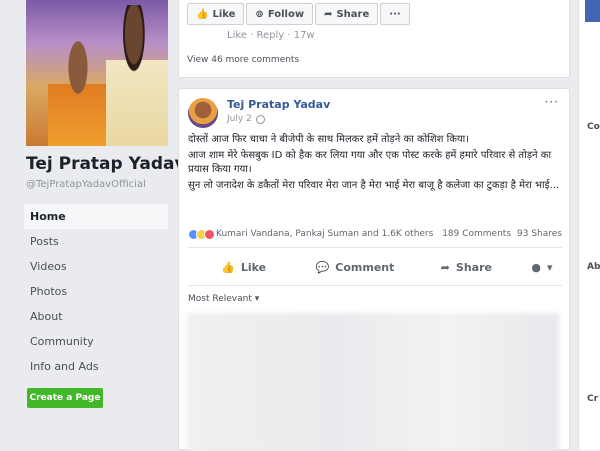 The height and width of the screenshot is (451, 600). Describe the element at coordinates (593, 399) in the screenshot. I see `right-section-heading: Cr` at that location.